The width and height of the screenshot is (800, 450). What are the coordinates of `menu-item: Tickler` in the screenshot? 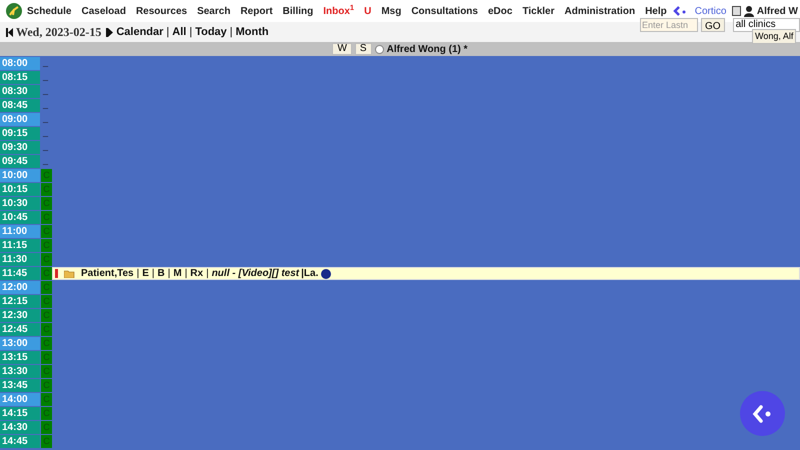 It's located at (538, 11).